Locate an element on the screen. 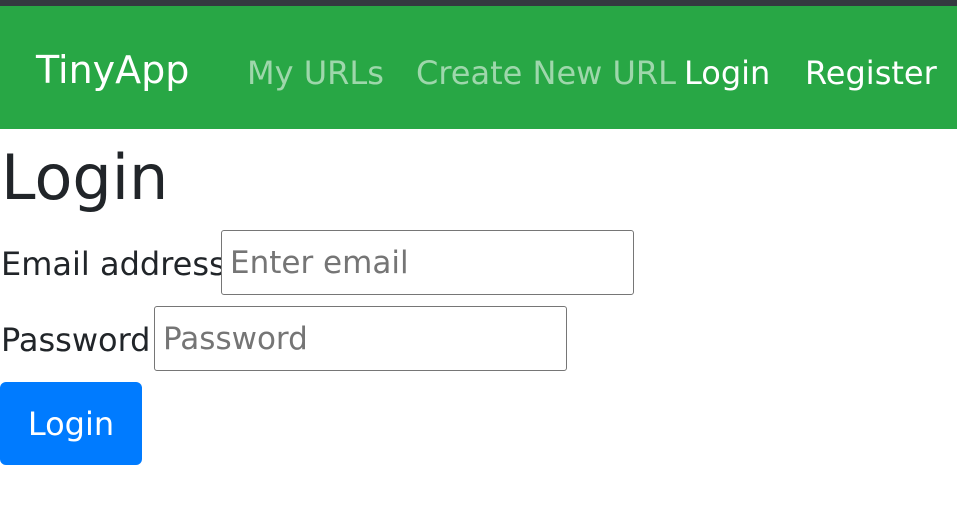 The height and width of the screenshot is (506, 957). password-input is located at coordinates (360, 338).